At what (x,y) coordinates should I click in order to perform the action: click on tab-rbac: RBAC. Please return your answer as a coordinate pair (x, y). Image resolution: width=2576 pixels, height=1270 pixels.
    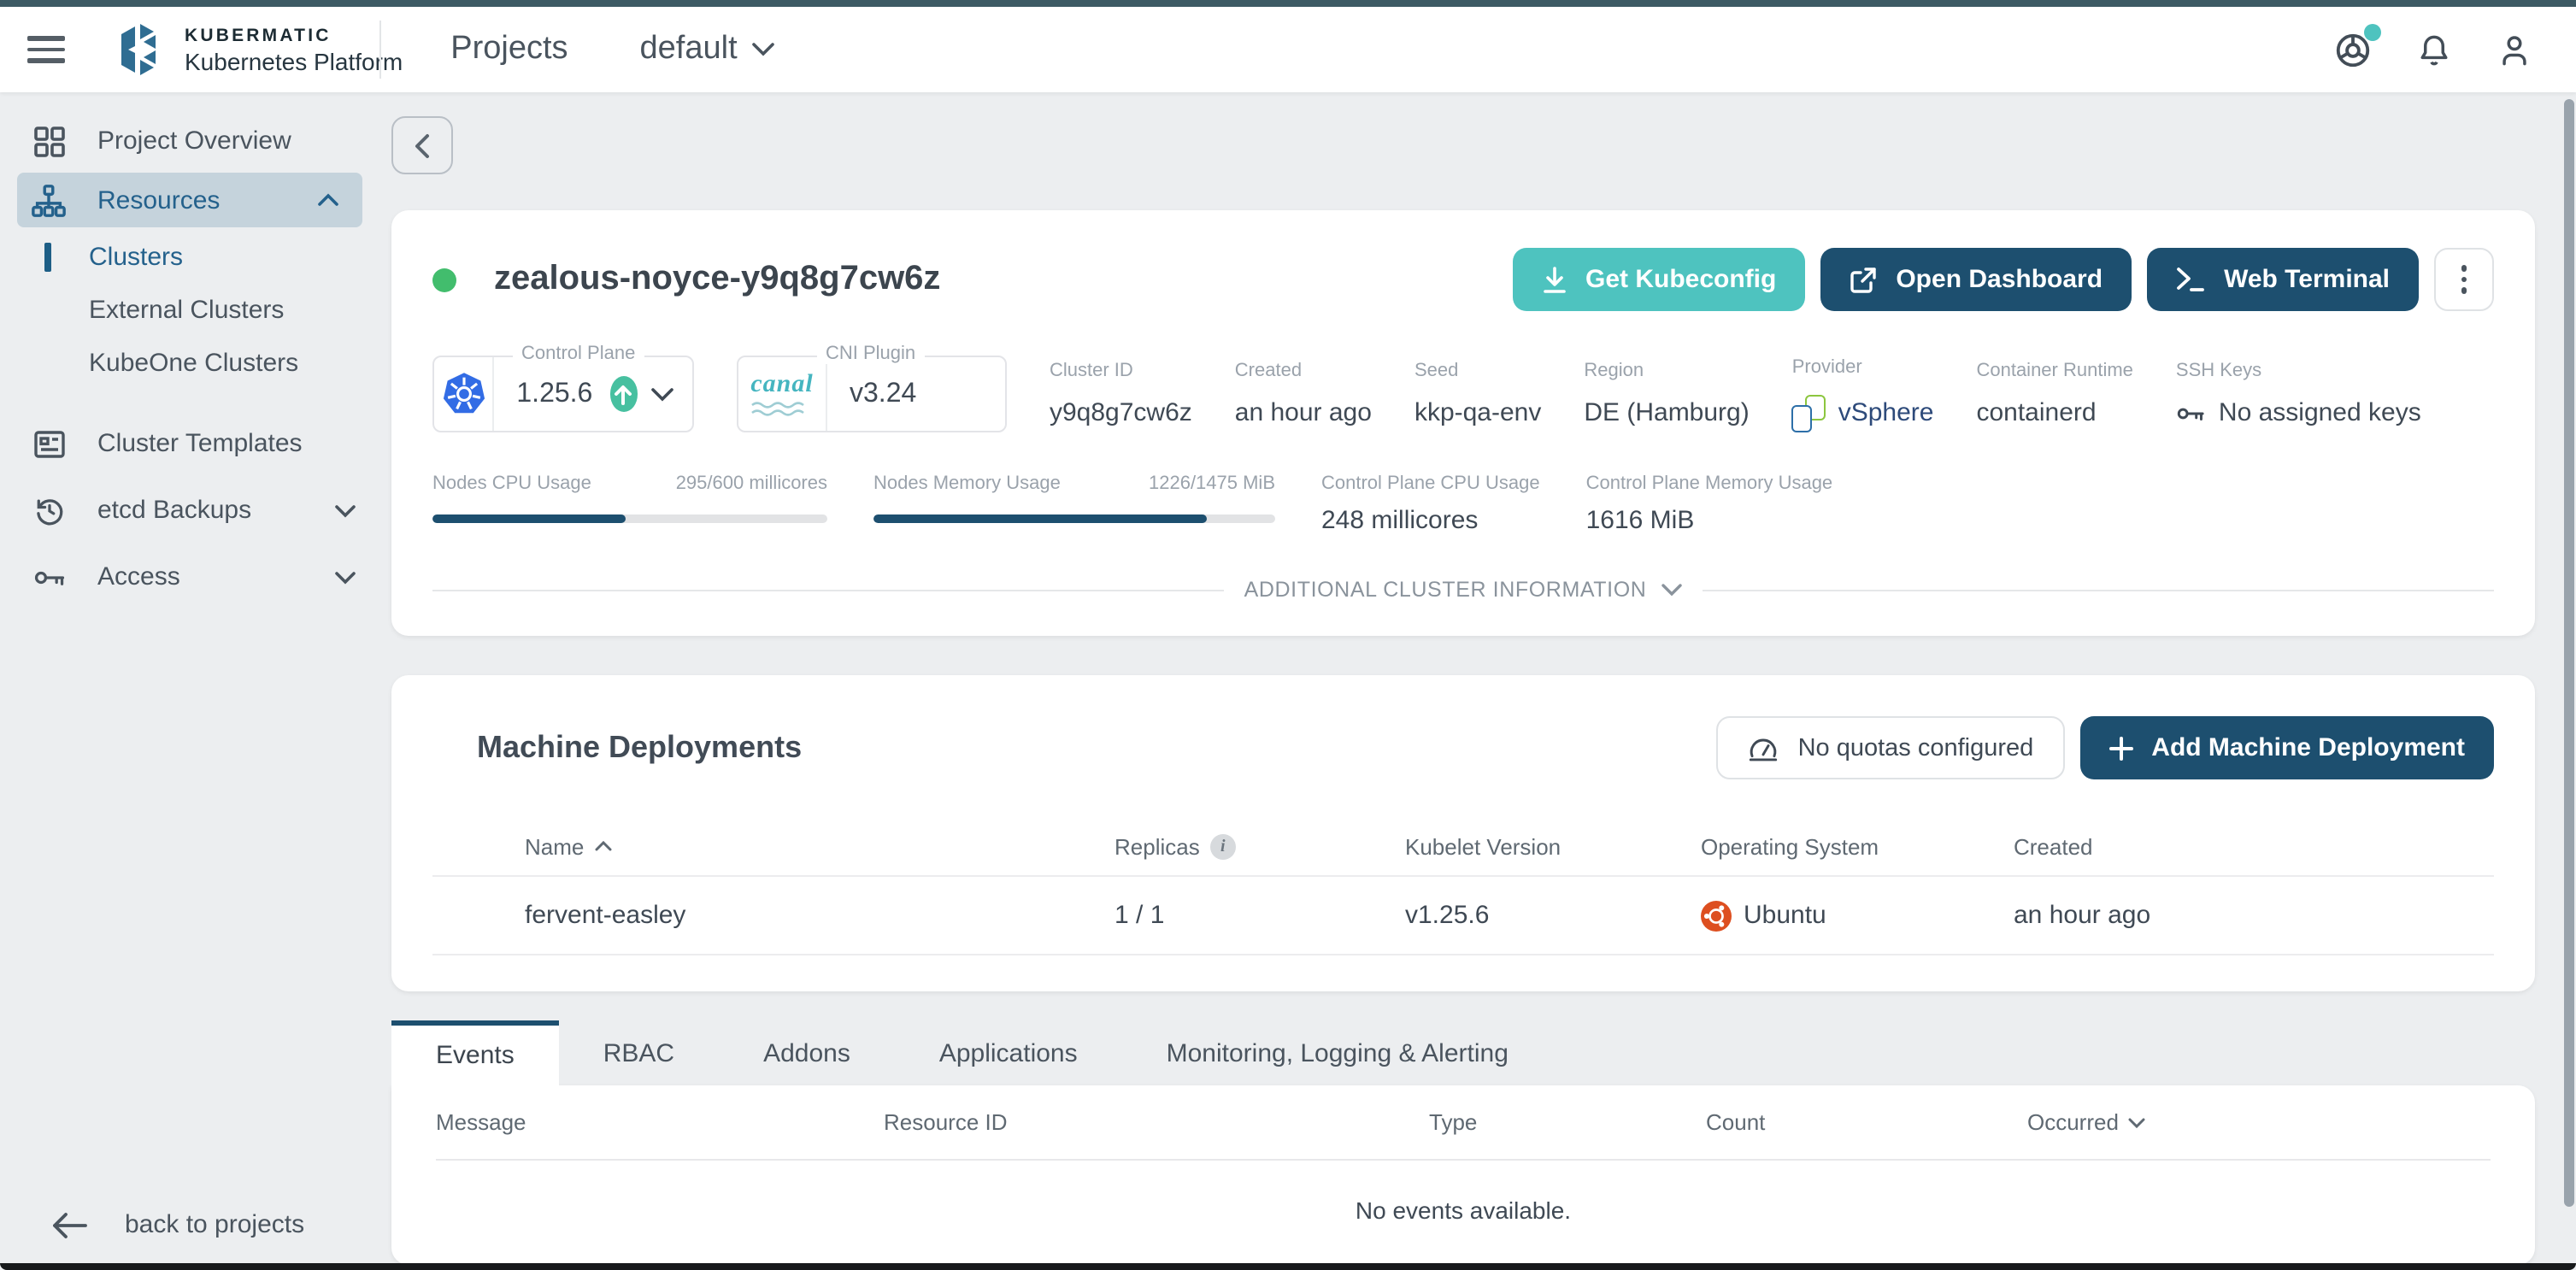
    Looking at the image, I should click on (639, 1052).